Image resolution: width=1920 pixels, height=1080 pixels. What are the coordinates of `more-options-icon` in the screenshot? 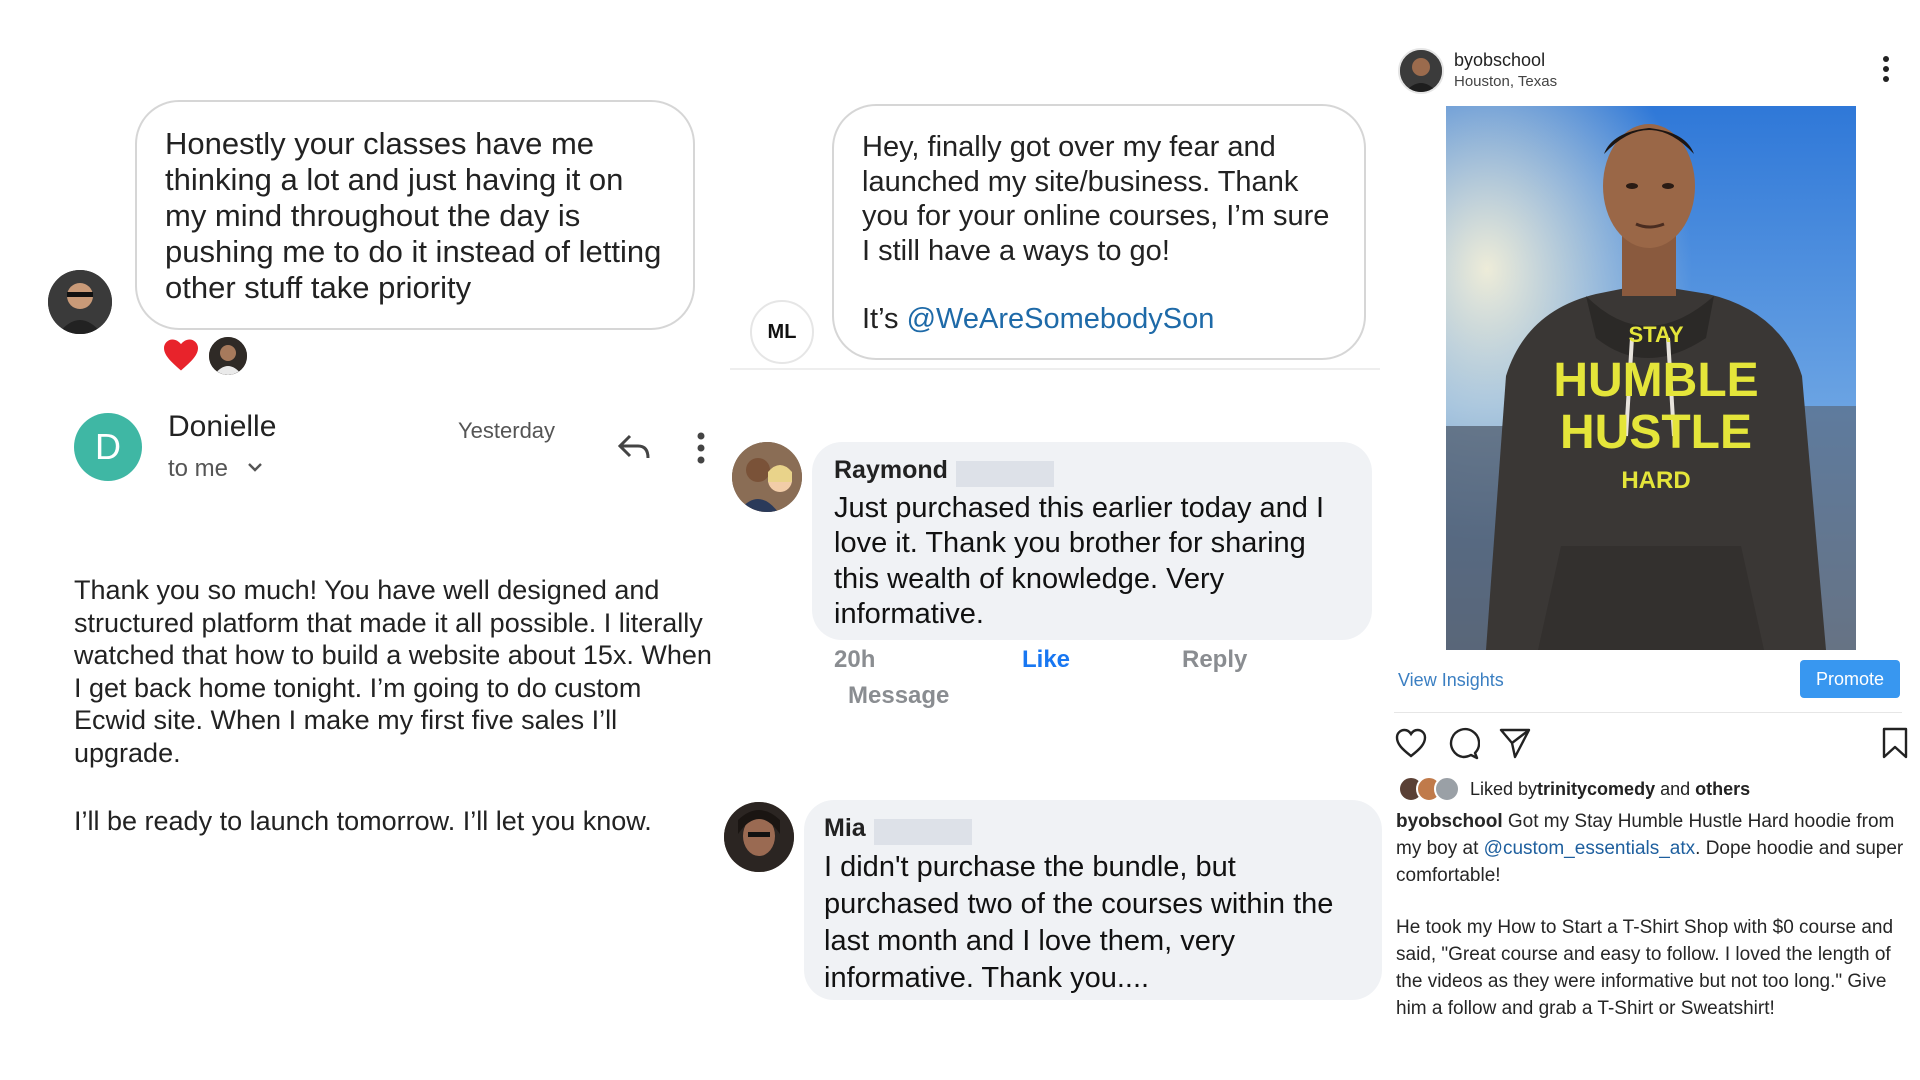 It's located at (1886, 69).